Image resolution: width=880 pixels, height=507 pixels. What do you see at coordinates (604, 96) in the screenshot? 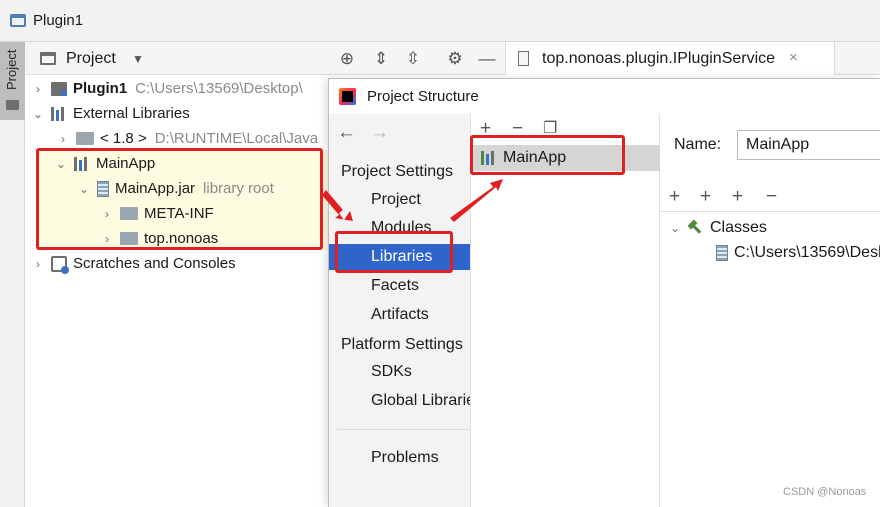
I see `dialog-title-bar: Project Structure` at bounding box center [604, 96].